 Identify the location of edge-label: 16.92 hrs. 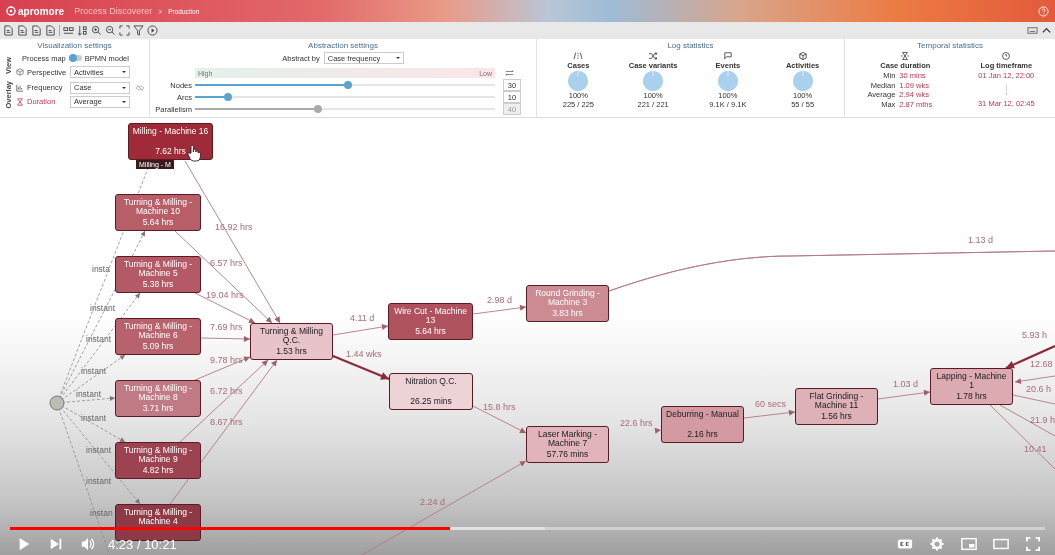
(234, 227).